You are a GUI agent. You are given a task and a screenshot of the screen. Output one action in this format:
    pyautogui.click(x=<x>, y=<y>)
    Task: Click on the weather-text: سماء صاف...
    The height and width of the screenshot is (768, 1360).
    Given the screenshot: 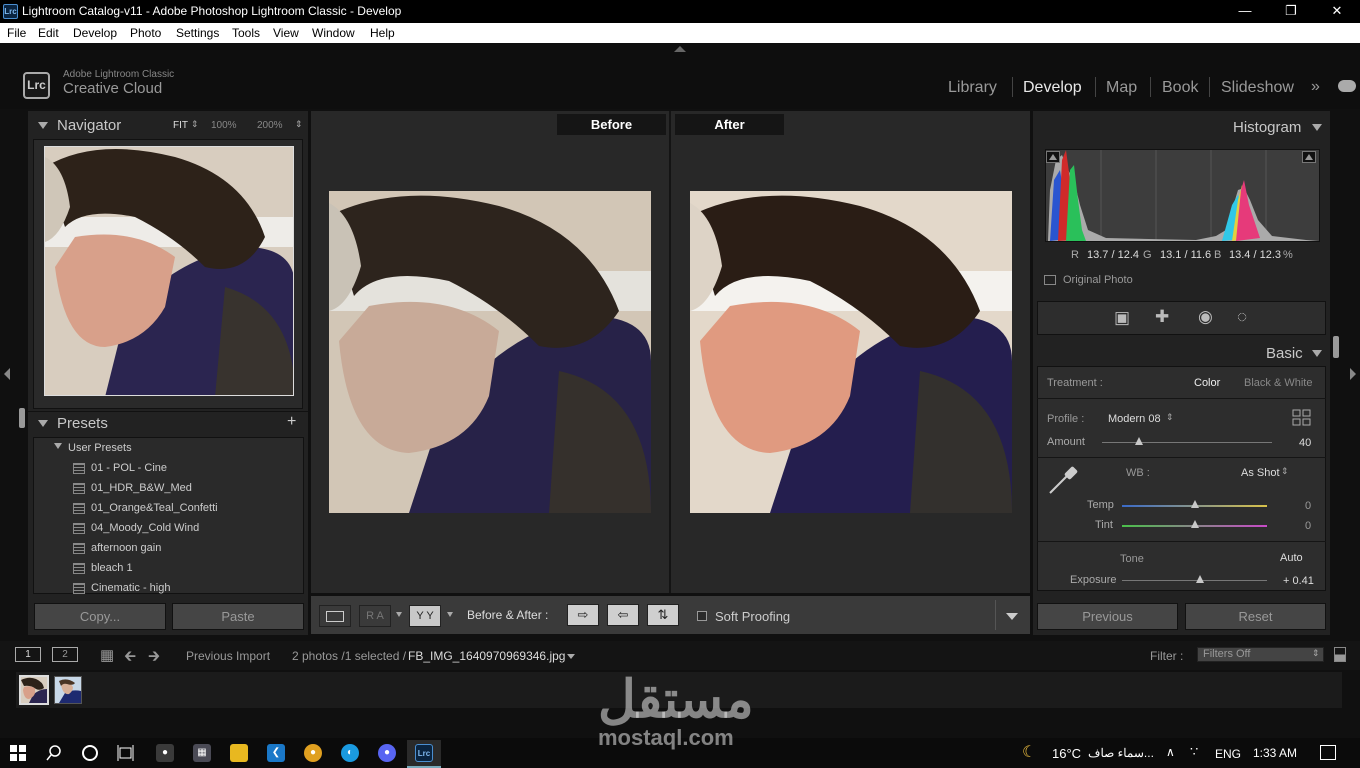 What is the action you would take?
    pyautogui.click(x=1121, y=753)
    